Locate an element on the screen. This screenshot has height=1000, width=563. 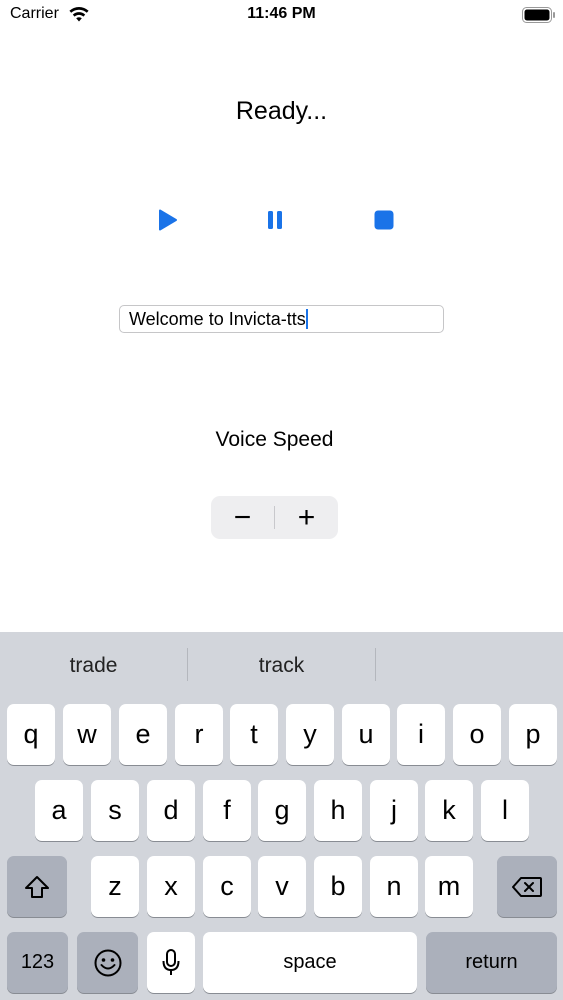
emoji-key is located at coordinates (107, 962).